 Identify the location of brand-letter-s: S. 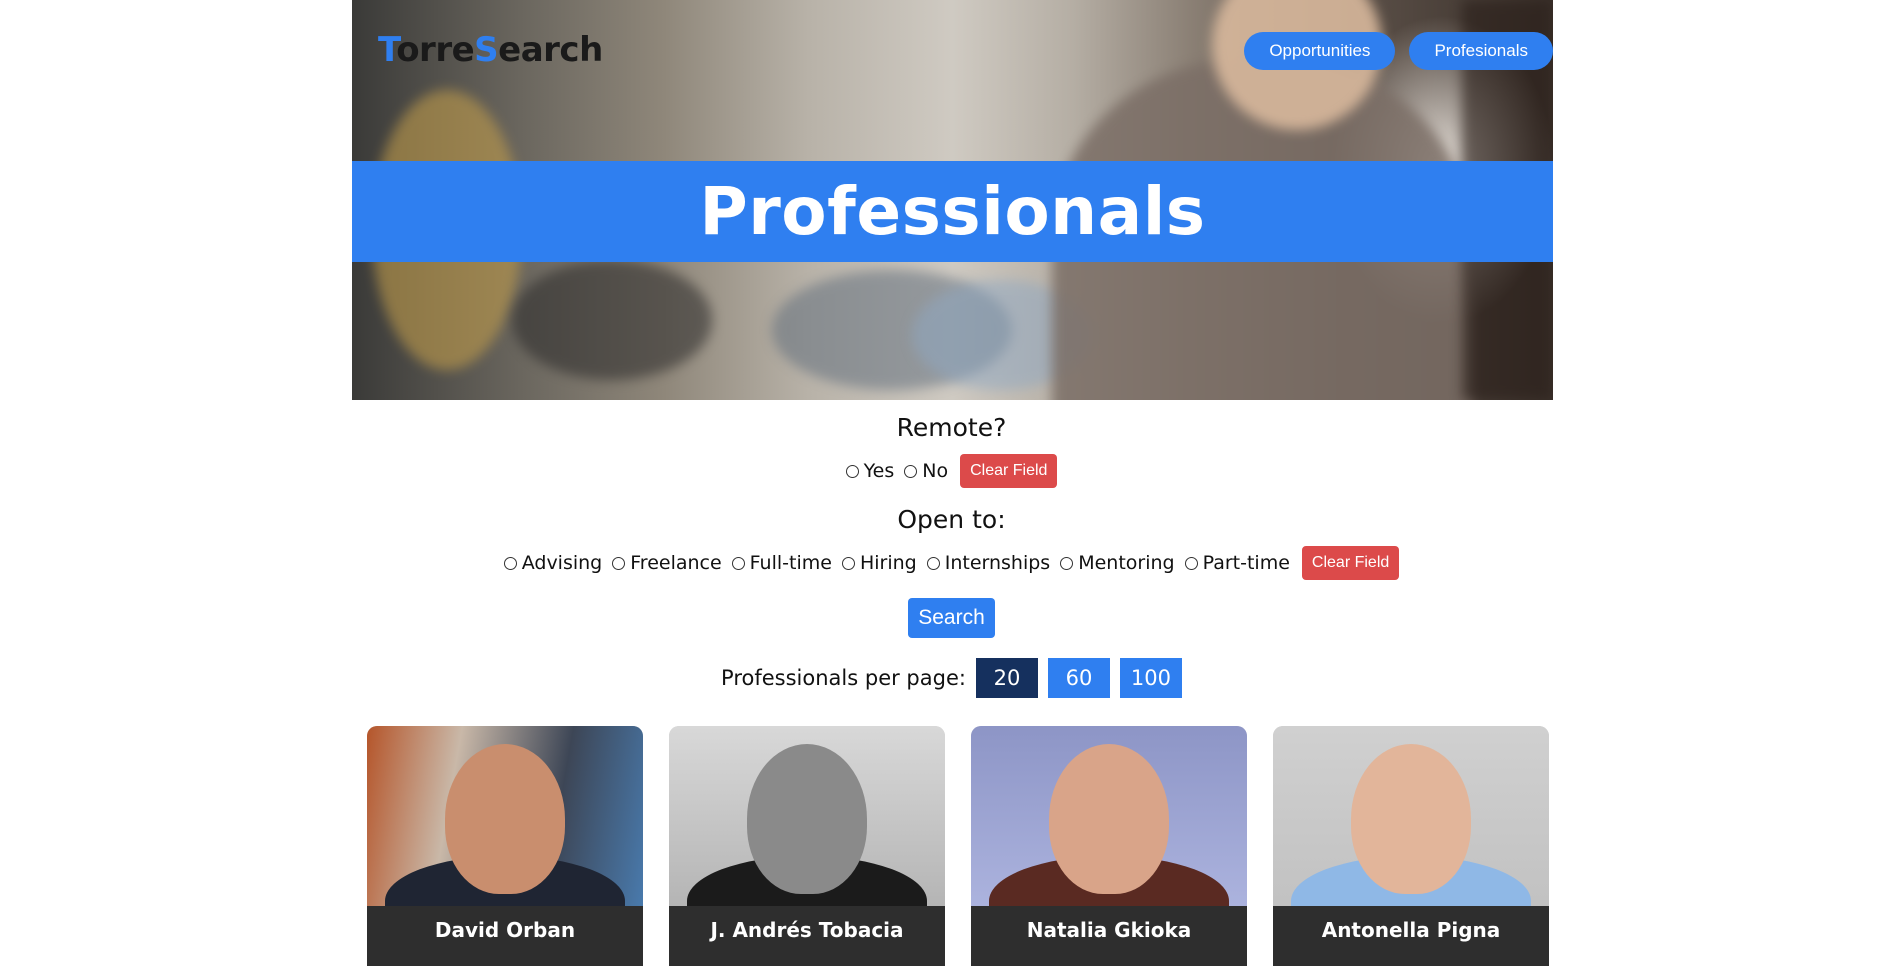
(486, 50).